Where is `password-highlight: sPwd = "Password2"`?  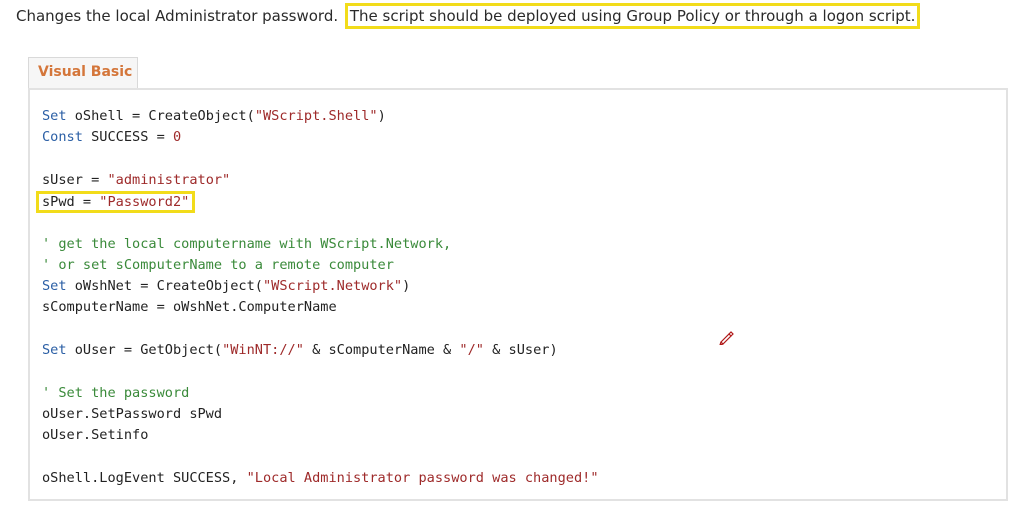 password-highlight: sPwd = "Password2" is located at coordinates (116, 202).